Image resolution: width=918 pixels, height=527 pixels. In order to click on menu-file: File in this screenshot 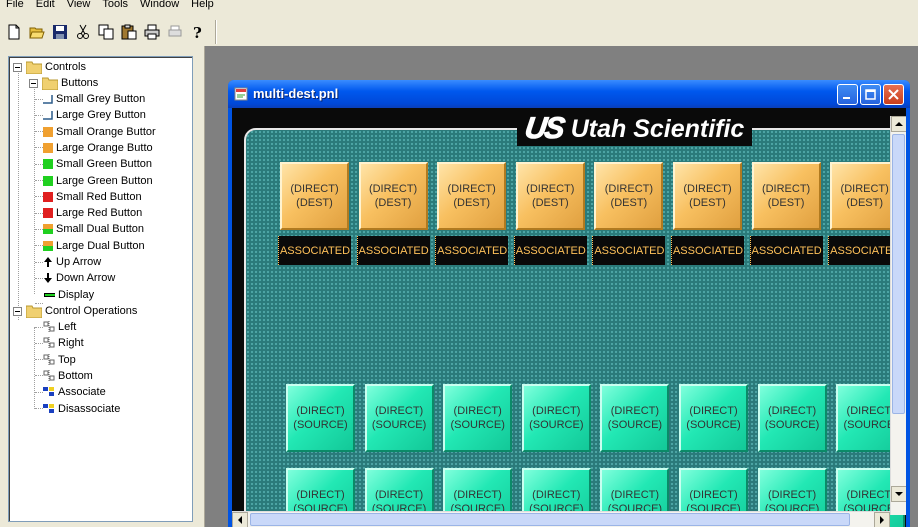, I will do `click(15, 5)`.